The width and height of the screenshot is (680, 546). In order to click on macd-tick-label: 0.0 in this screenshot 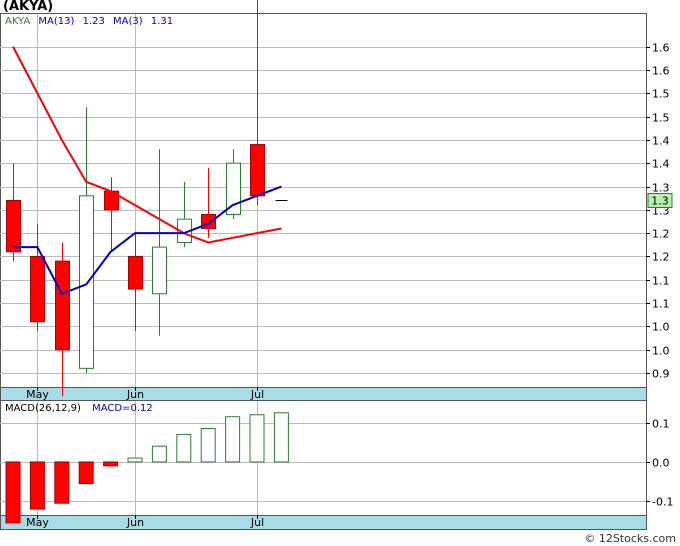, I will do `click(661, 463)`.